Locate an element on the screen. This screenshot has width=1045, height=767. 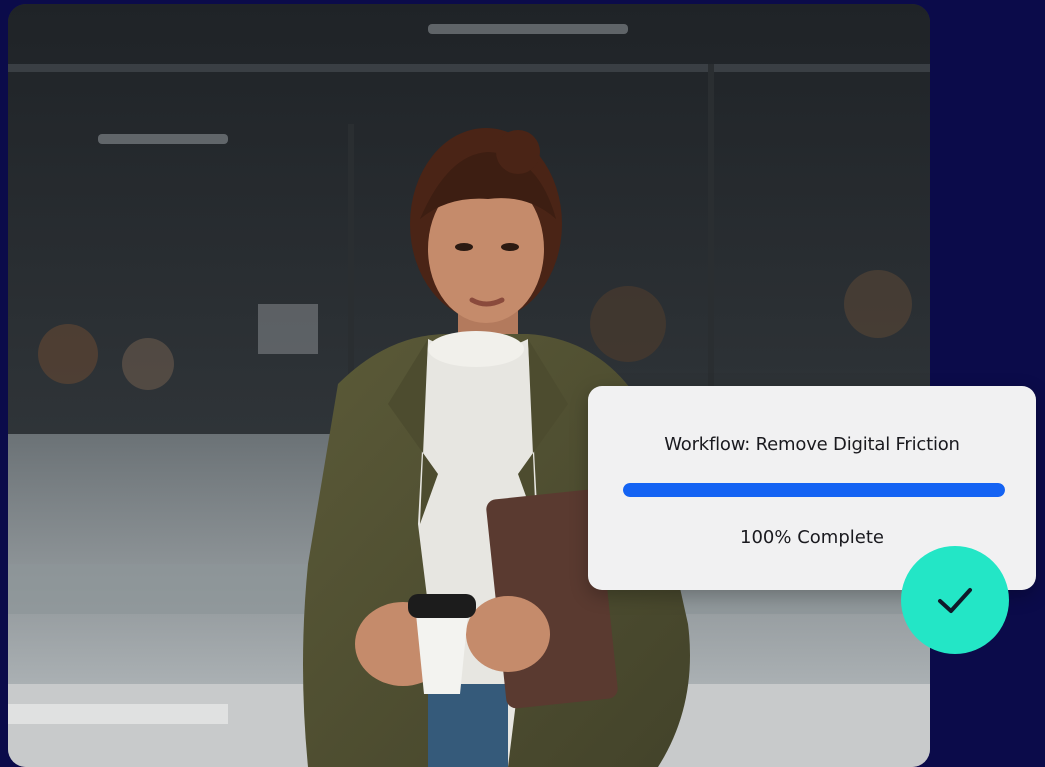
checkmark-icon is located at coordinates (955, 600).